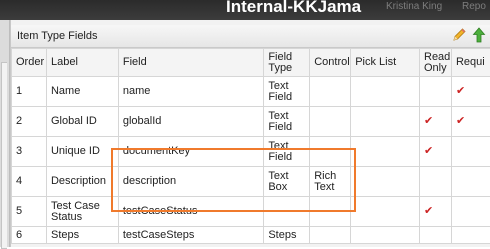  What do you see at coordinates (250, 36) in the screenshot?
I see `panel-header: Item Type Fields` at bounding box center [250, 36].